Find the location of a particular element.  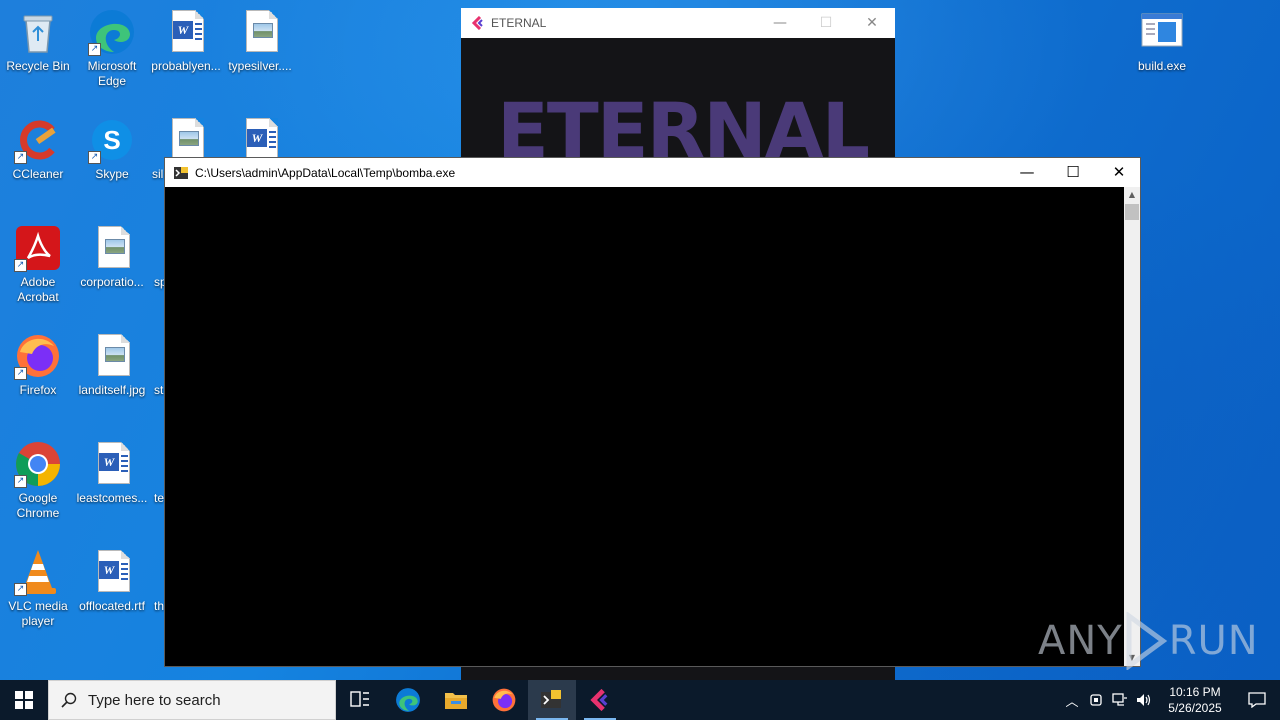

desktop-icon-google-chrome: ↗ Google Chrome is located at coordinates (38, 480).